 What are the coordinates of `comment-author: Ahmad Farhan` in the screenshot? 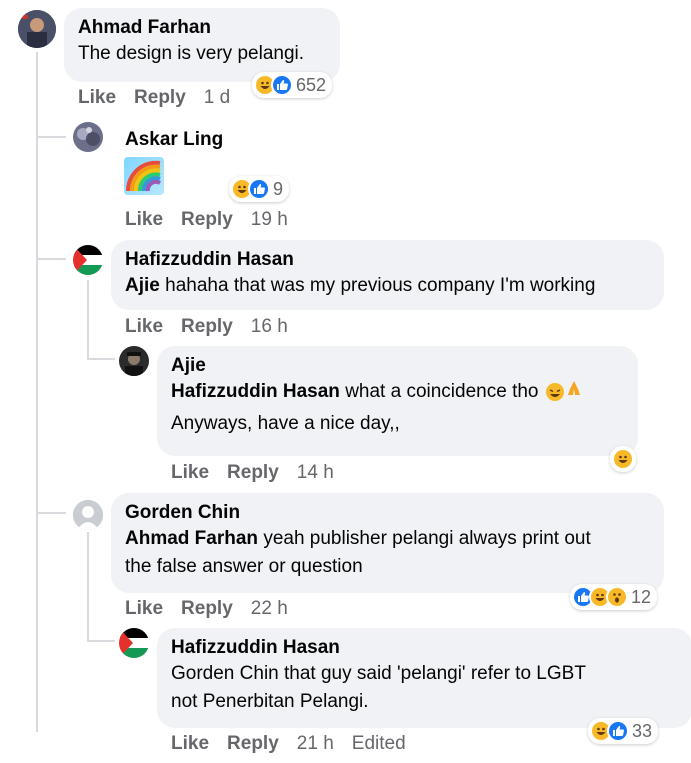 It's located at (203, 28).